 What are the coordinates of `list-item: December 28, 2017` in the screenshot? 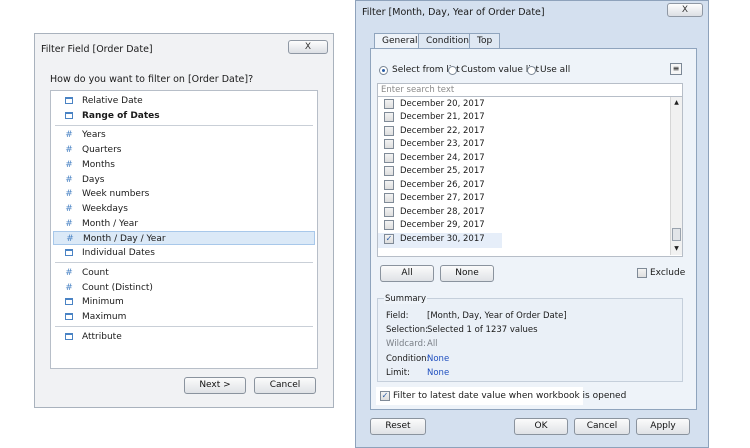 It's located at (524, 212).